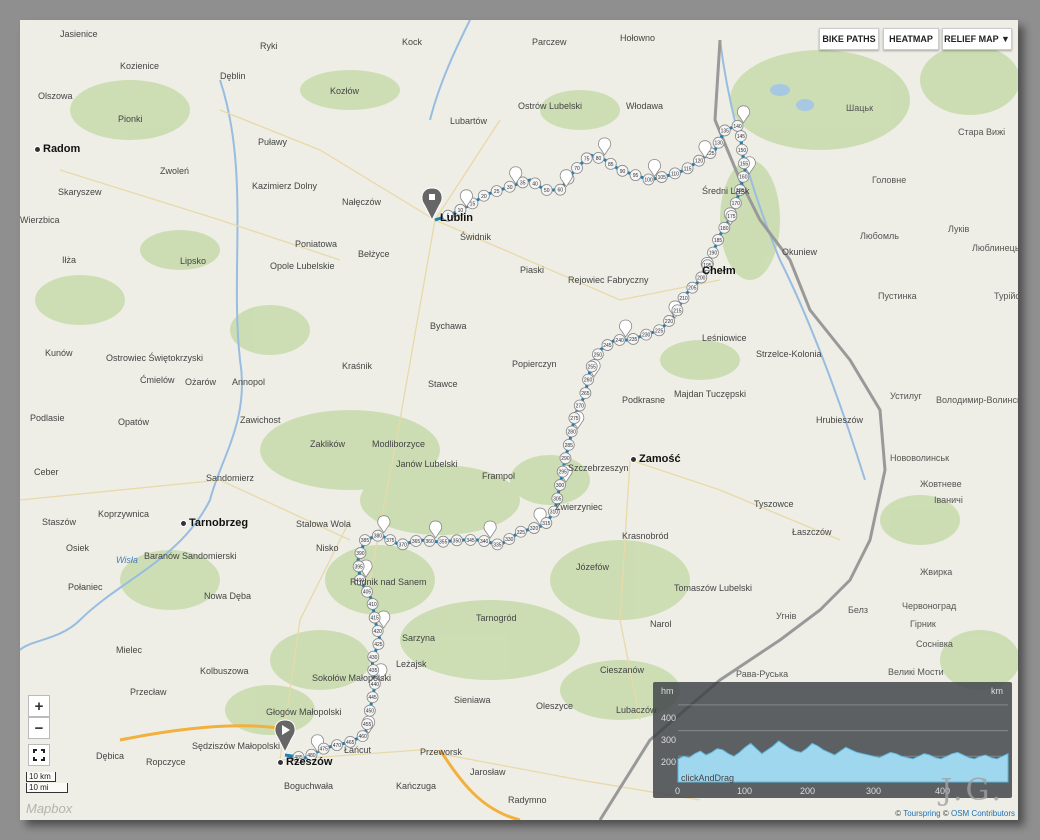 Image resolution: width=1040 pixels, height=840 pixels. I want to click on place-label: Hołowno, so click(638, 38).